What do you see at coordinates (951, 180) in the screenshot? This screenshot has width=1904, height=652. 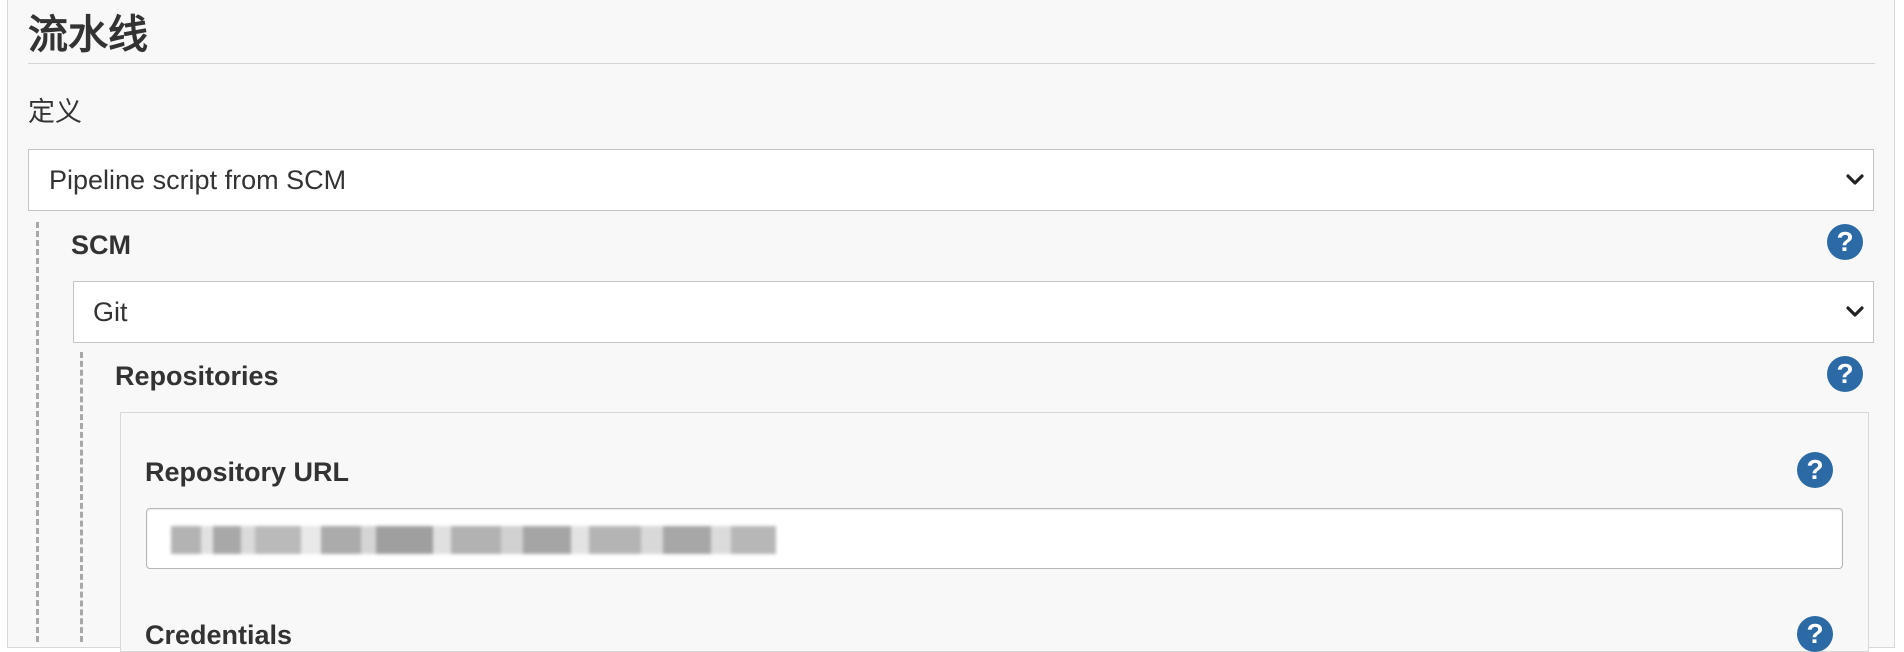 I see `definition-select: Pipeline script from SCM` at bounding box center [951, 180].